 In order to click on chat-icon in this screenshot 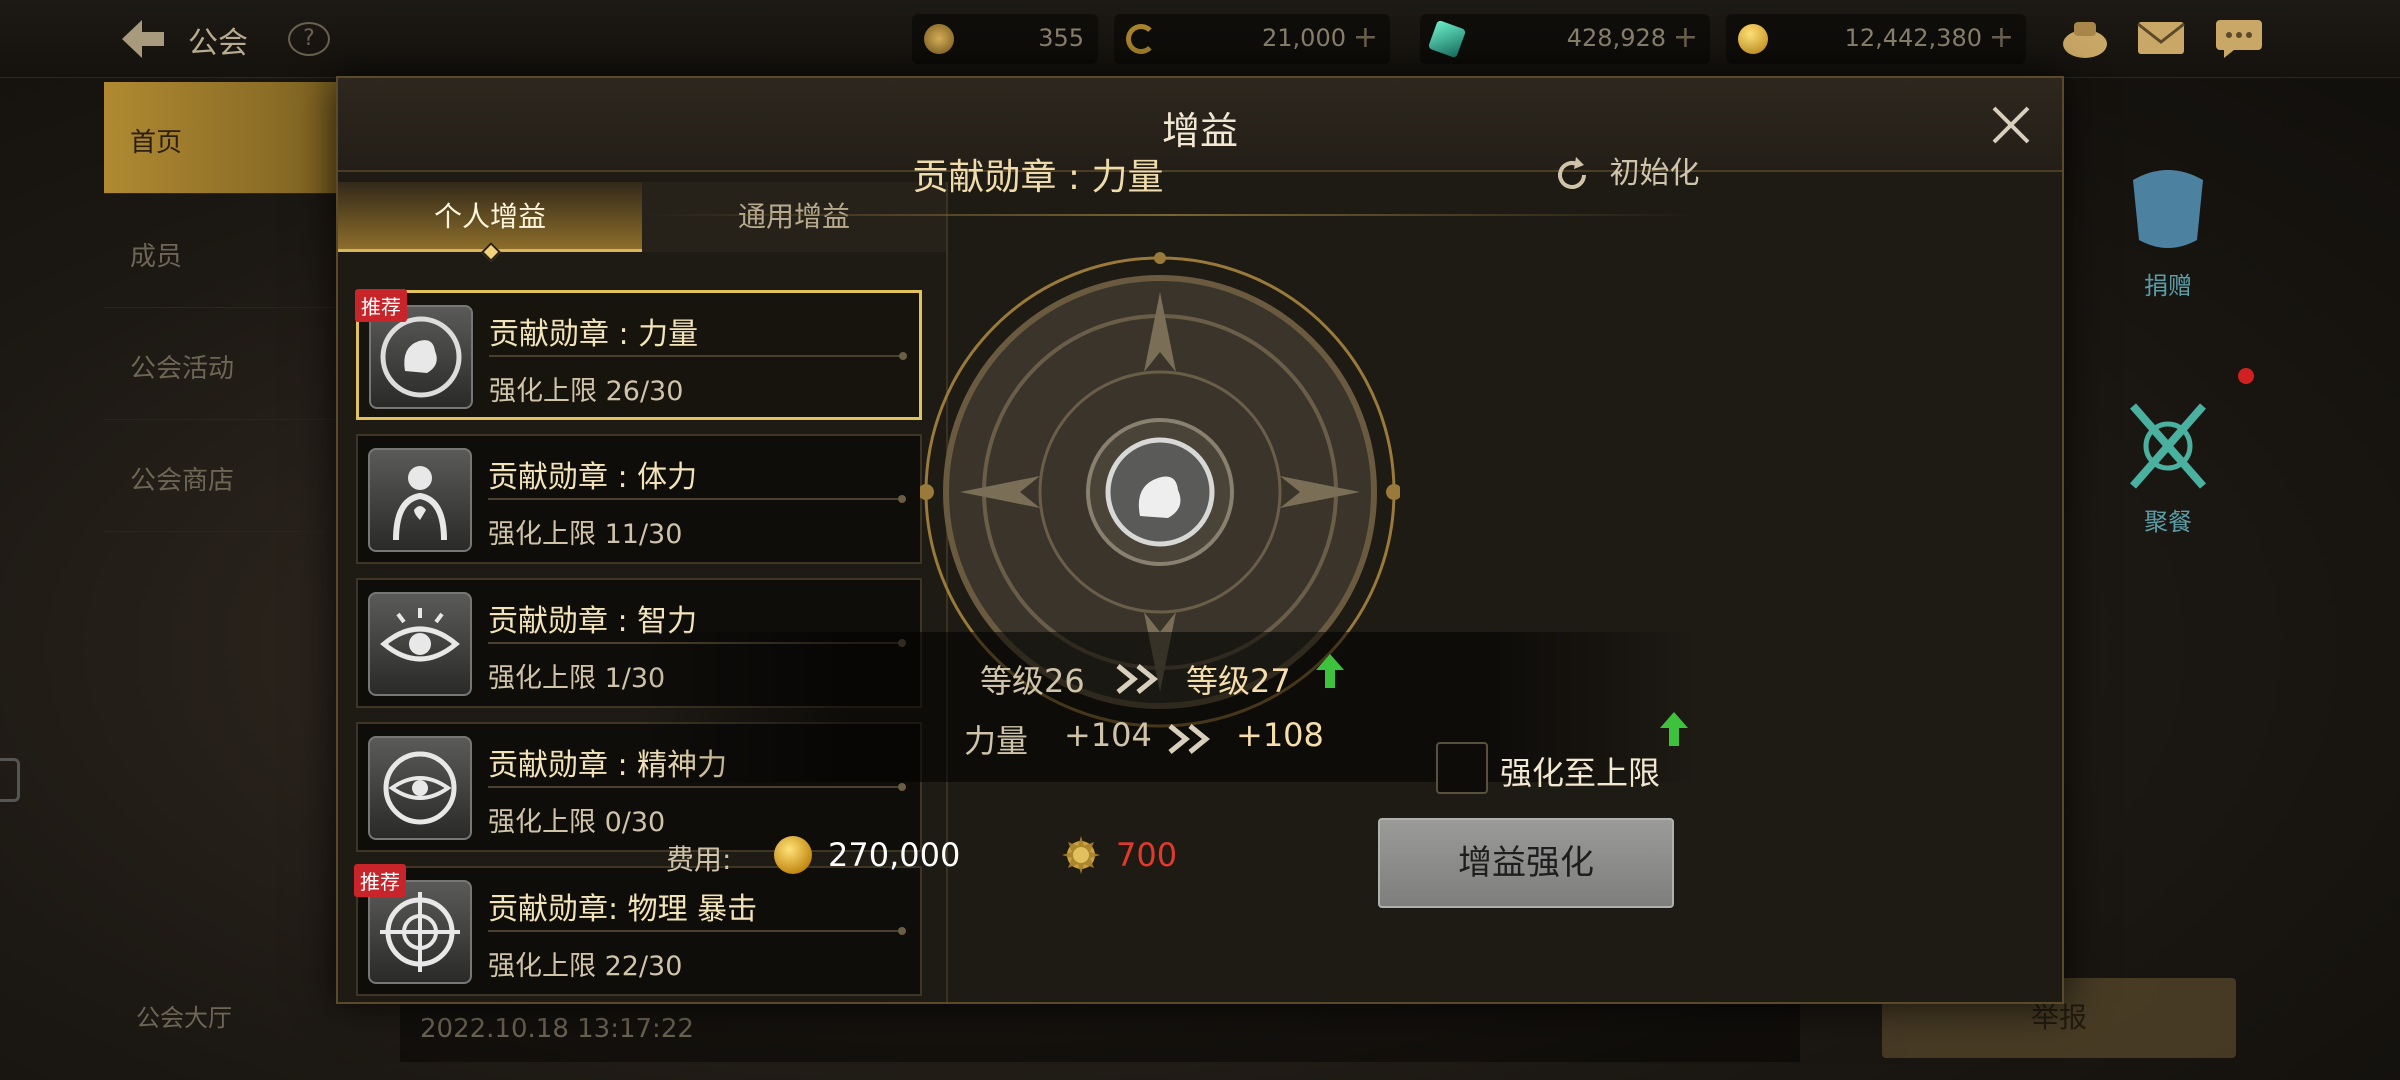, I will do `click(2239, 38)`.